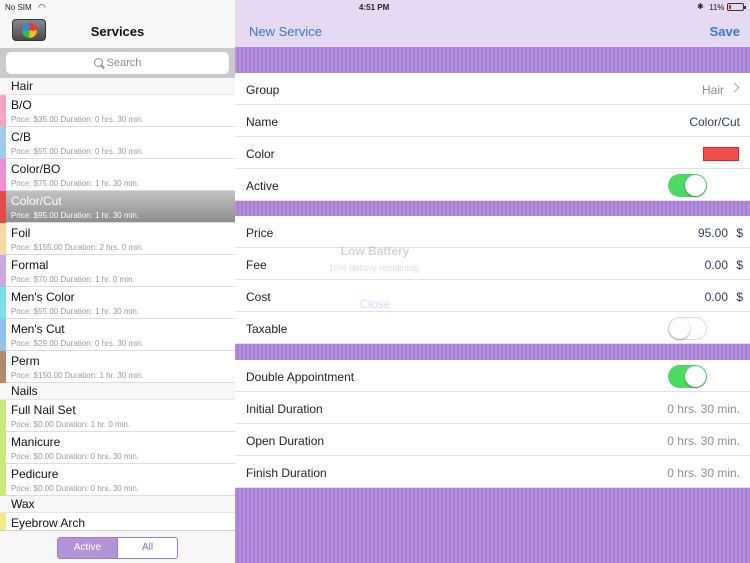  What do you see at coordinates (21, 233) in the screenshot?
I see `service-name: Foil` at bounding box center [21, 233].